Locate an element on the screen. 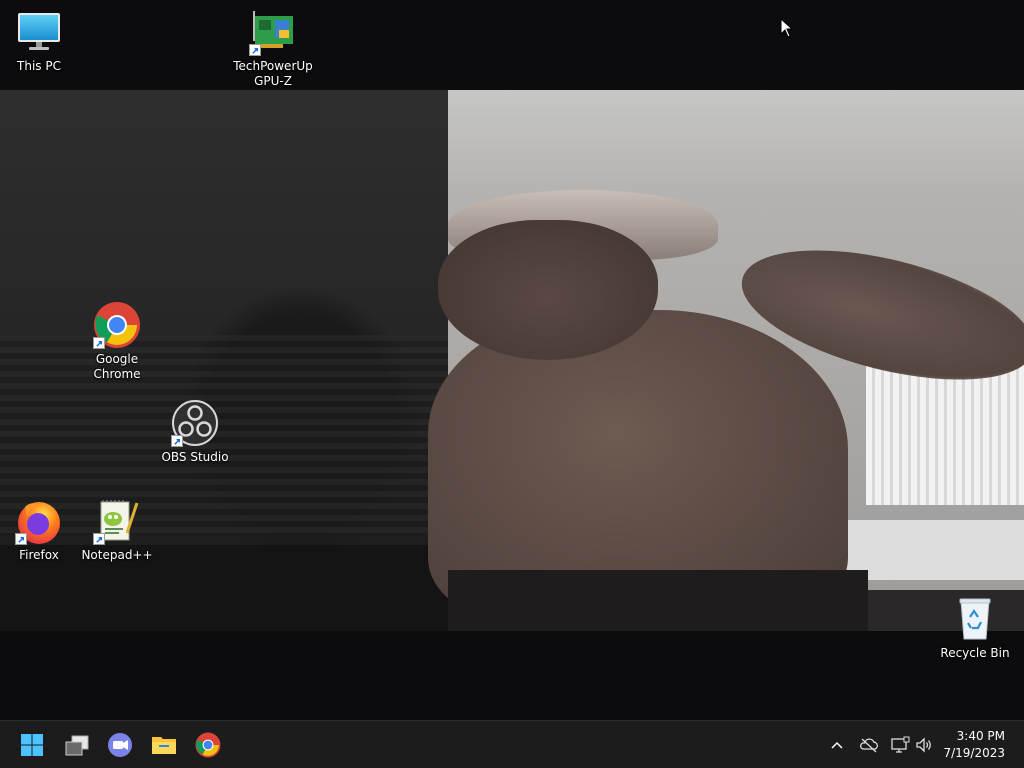  network-tray-button is located at coordinates (900, 745).